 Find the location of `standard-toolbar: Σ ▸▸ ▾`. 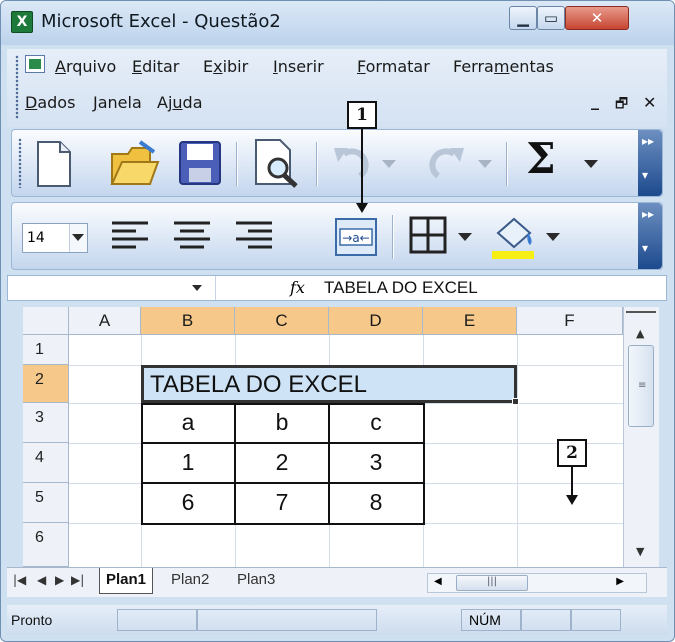

standard-toolbar: Σ ▸▸ ▾ is located at coordinates (337, 163).